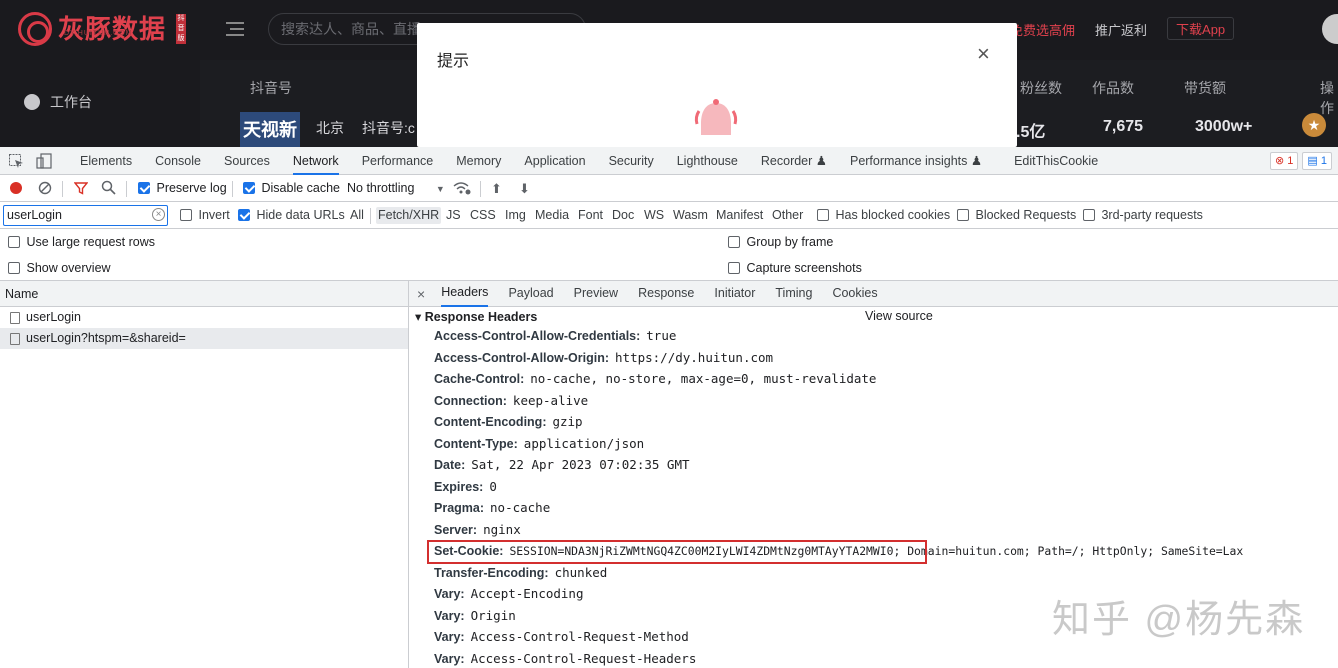 The image size is (1338, 668). What do you see at coordinates (465, 293) in the screenshot?
I see `tab-headers: Headers` at bounding box center [465, 293].